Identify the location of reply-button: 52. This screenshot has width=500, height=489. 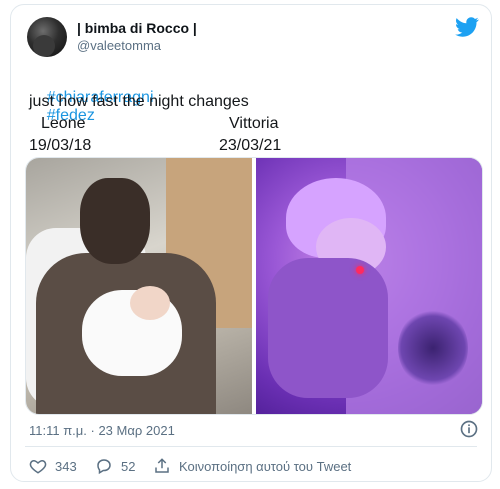
(115, 466).